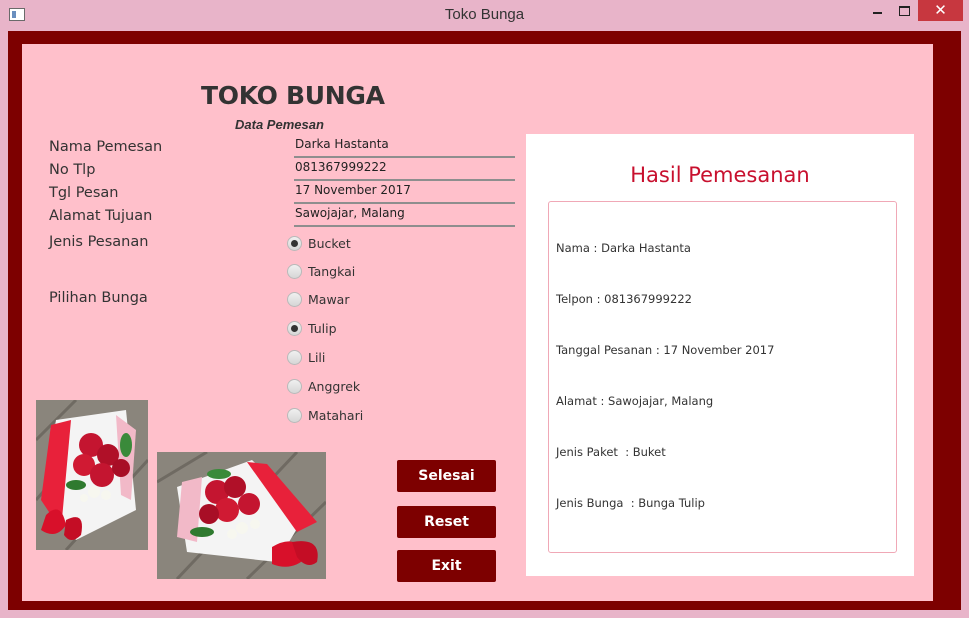 The width and height of the screenshot is (969, 618). What do you see at coordinates (306, 357) in the screenshot?
I see `radio-lili: Lili` at bounding box center [306, 357].